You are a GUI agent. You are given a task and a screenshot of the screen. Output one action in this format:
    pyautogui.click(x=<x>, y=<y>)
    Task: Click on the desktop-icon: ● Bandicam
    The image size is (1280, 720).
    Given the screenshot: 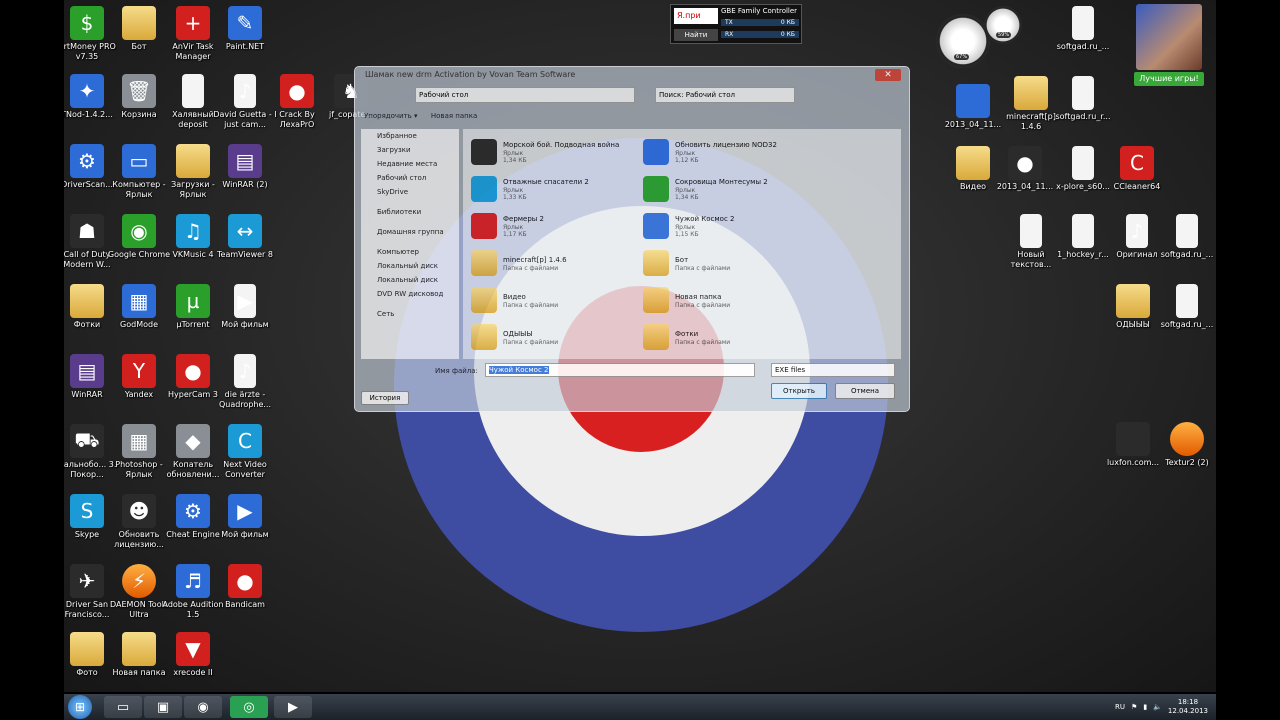 What is the action you would take?
    pyautogui.click(x=245, y=587)
    